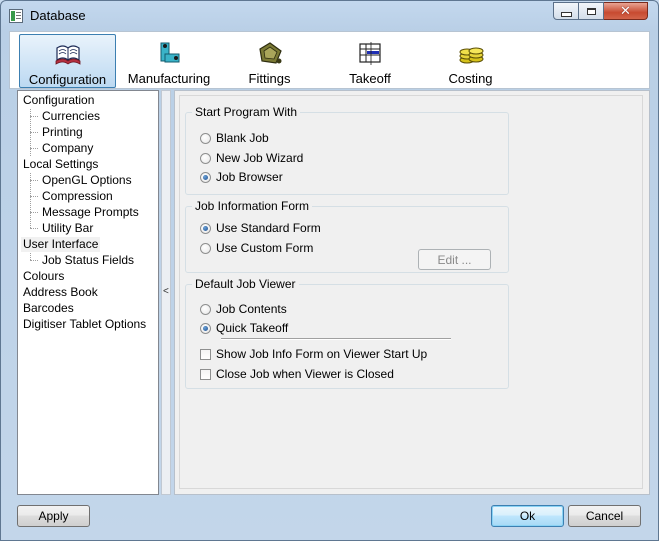  Describe the element at coordinates (60, 164) in the screenshot. I see `tree-node-local-settings: Local Settings` at that location.